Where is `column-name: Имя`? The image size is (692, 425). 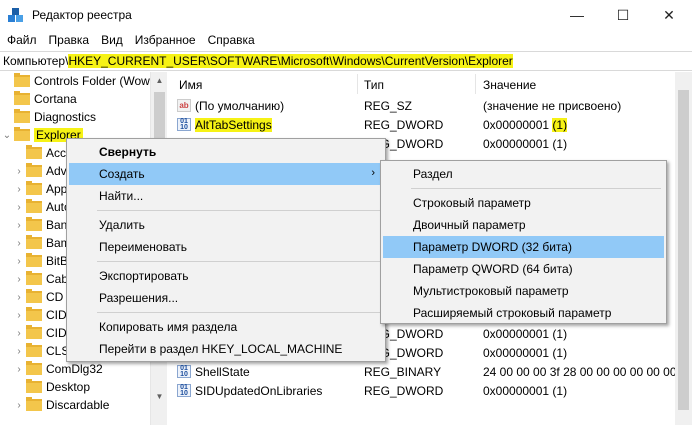
column-name: Имя is located at coordinates (190, 85).